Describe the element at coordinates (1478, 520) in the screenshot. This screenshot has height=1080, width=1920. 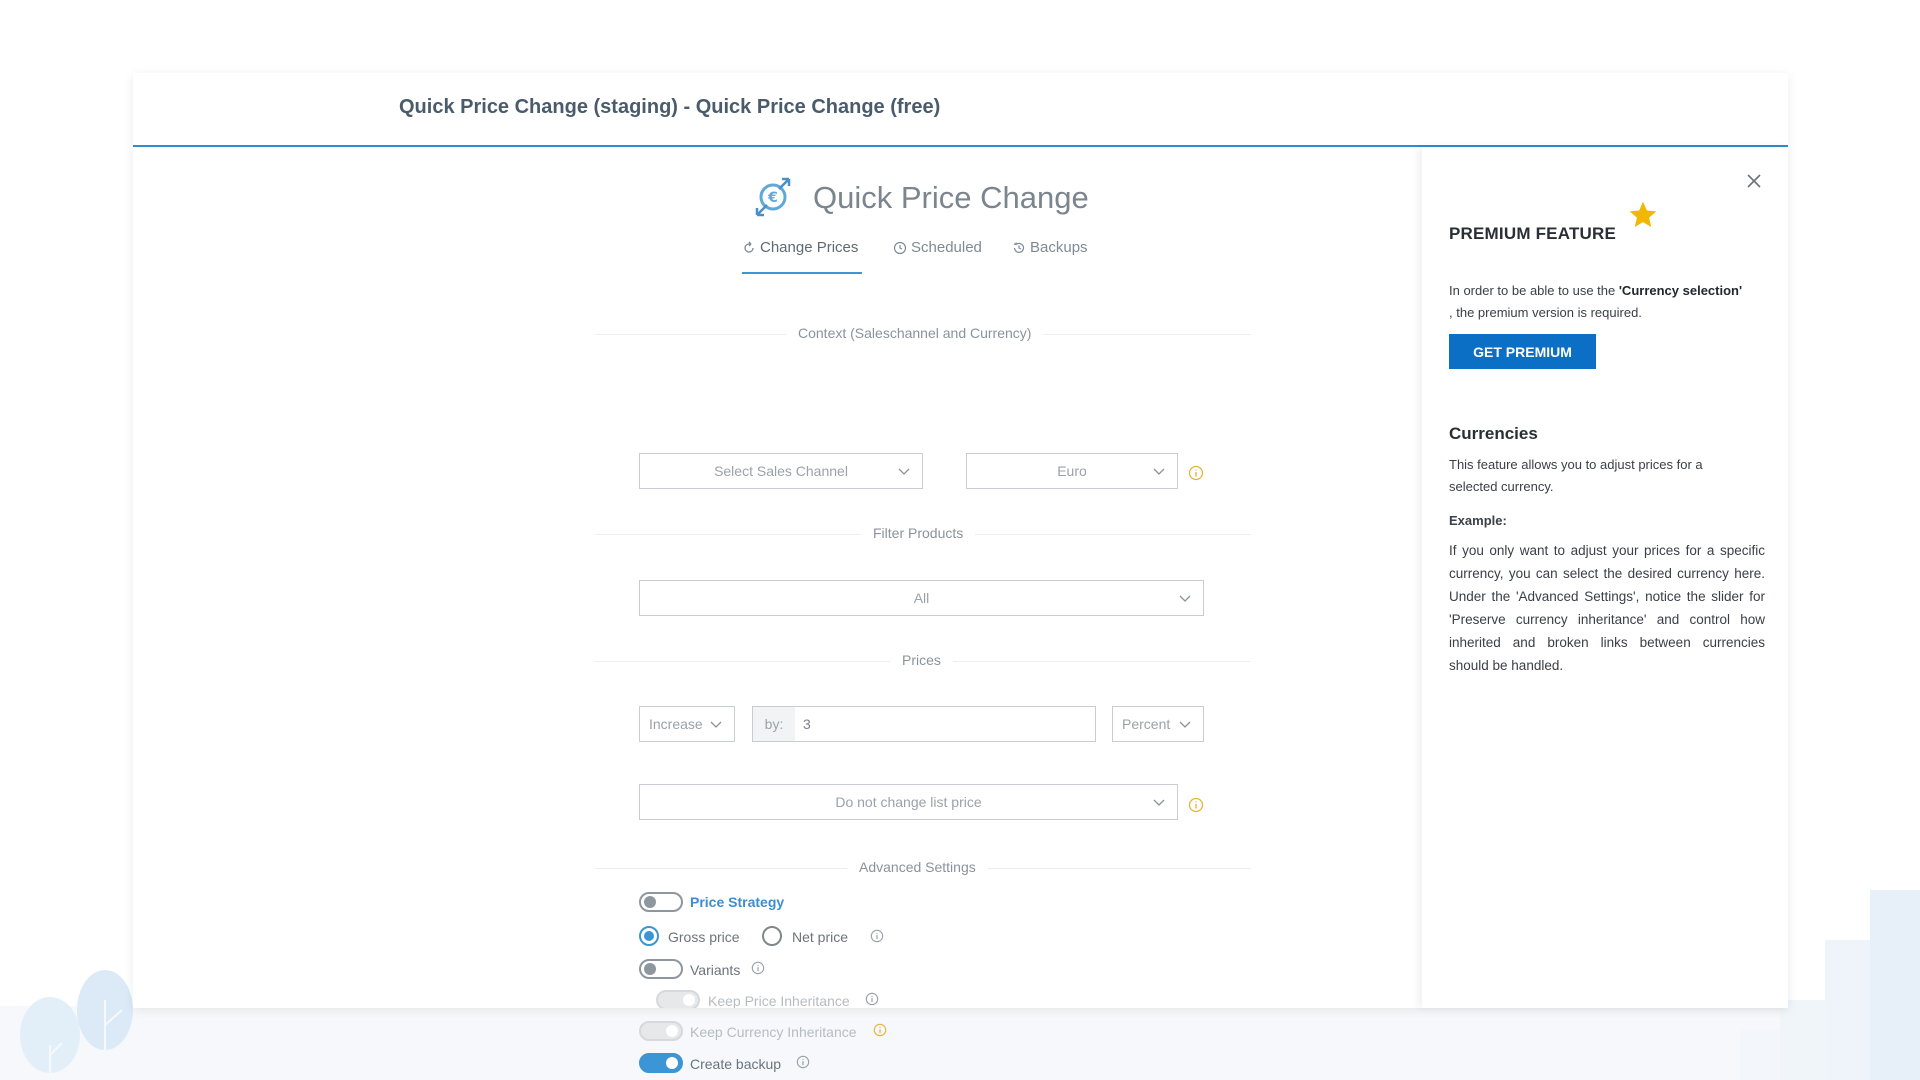
I see `example-label: Example:` at that location.